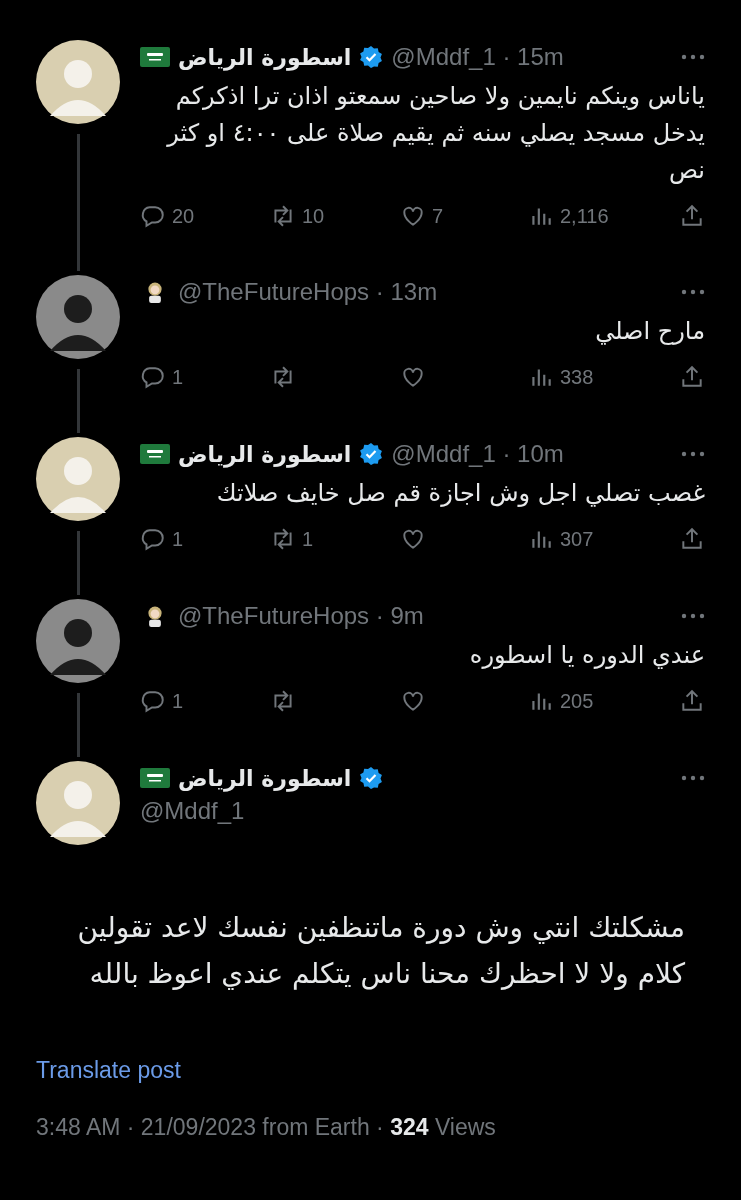 The width and height of the screenshot is (741, 1200). Describe the element at coordinates (266, 1127) in the screenshot. I see `post-timestamp: 3:48 AM · 21/09/2023 from Earth · 324 Views` at that location.